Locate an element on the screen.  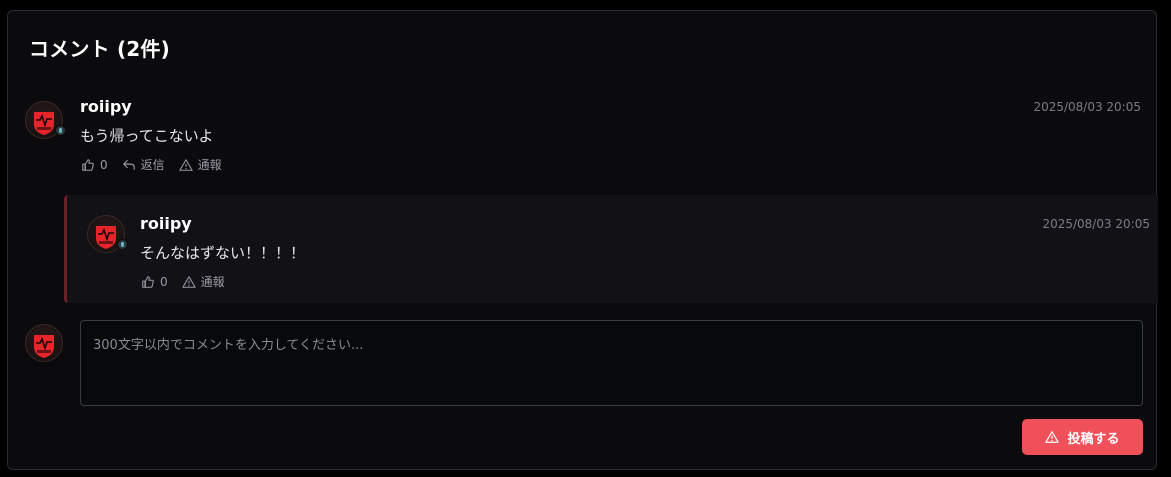
current-user-avatar is located at coordinates (44, 343).